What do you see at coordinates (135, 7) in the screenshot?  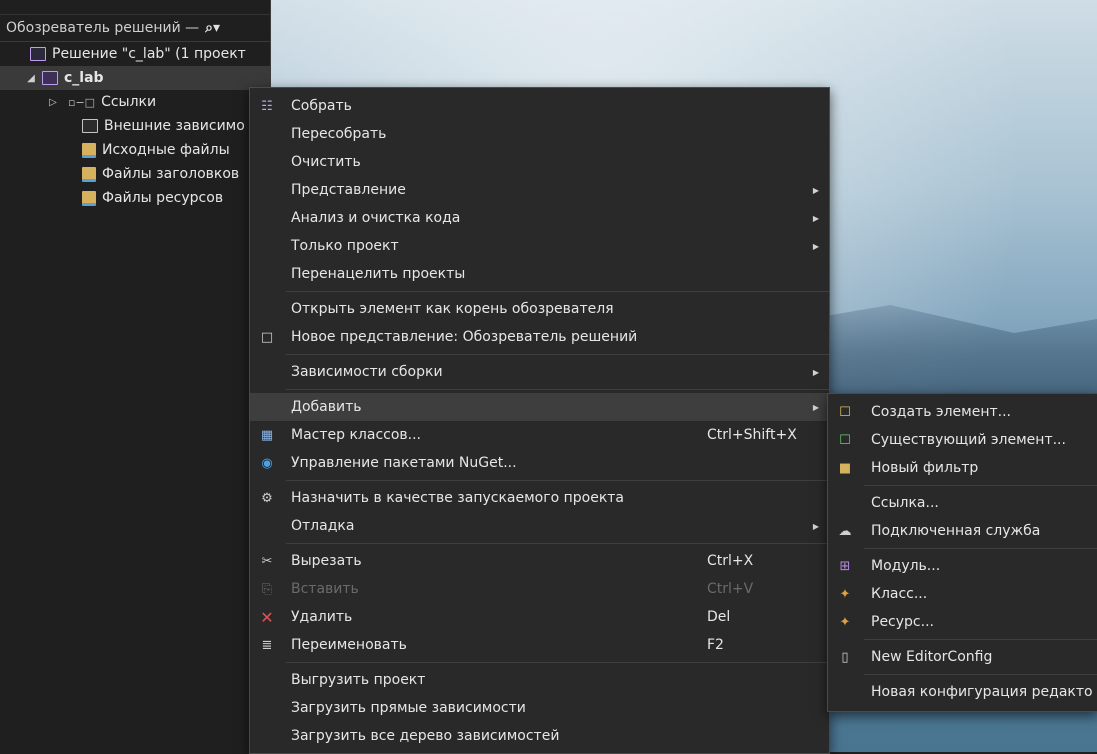 I see `explorer-toolbar` at bounding box center [135, 7].